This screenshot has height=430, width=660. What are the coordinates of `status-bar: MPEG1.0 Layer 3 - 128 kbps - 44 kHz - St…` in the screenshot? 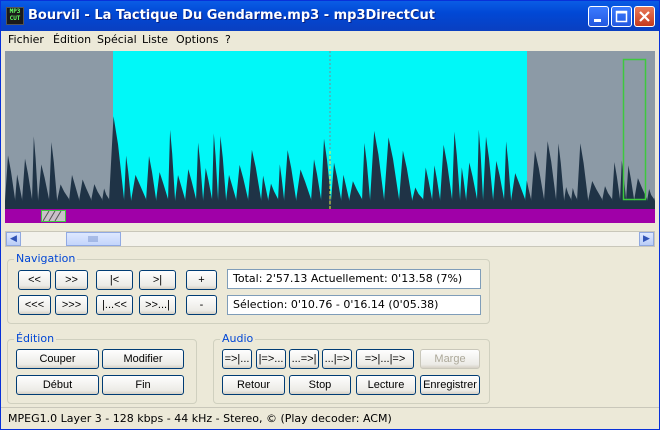 It's located at (330, 418).